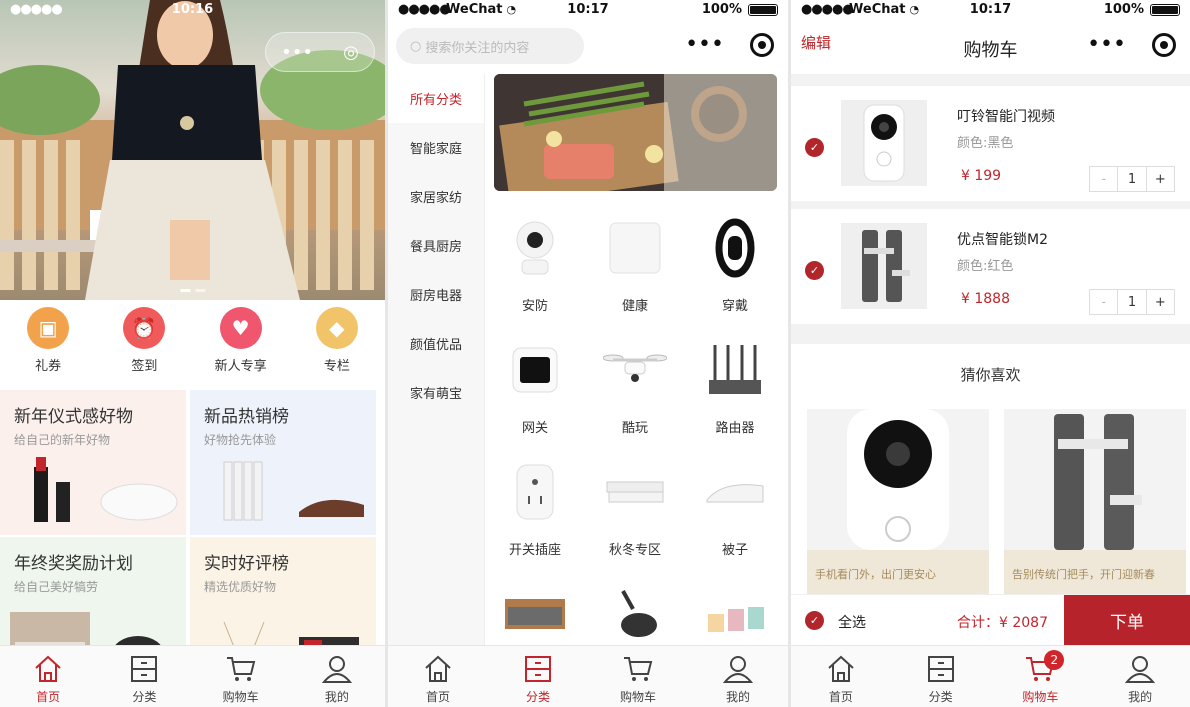 The image size is (1190, 707). What do you see at coordinates (735, 248) in the screenshot?
I see `band-icon` at bounding box center [735, 248].